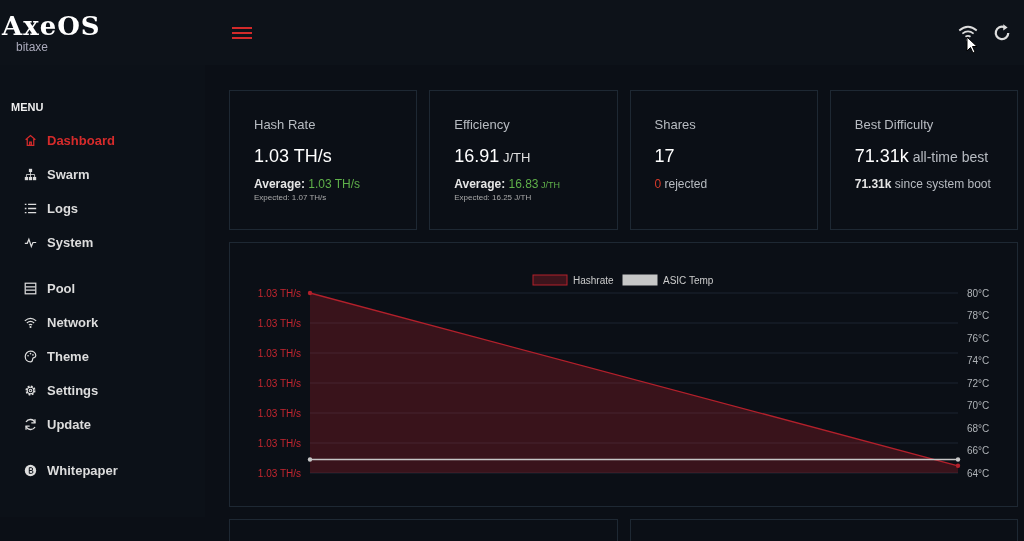 Image resolution: width=1024 pixels, height=541 pixels. Describe the element at coordinates (978, 360) in the screenshot. I see `axis-label: 74°C` at that location.